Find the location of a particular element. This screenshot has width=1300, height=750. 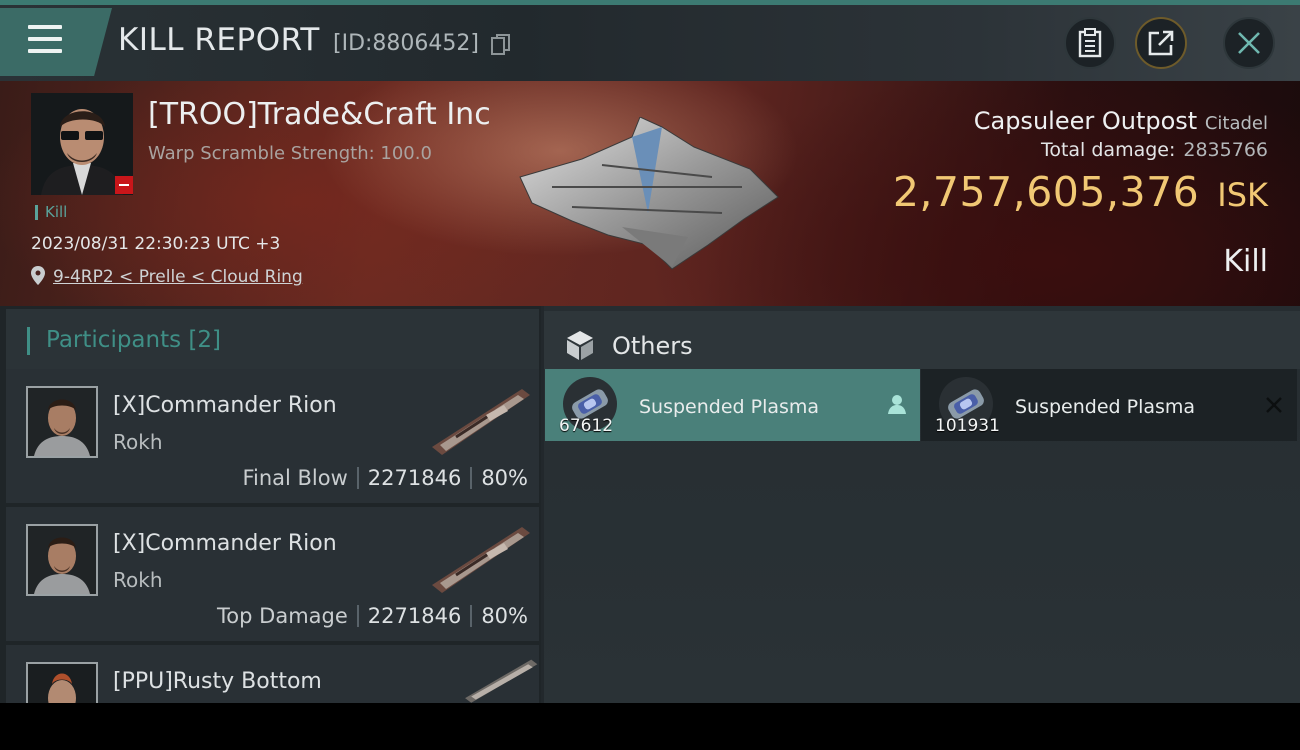

share-icon is located at coordinates (1161, 43).